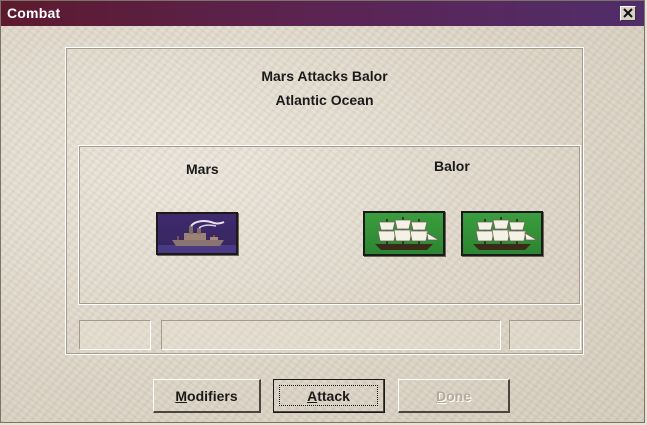  I want to click on done-button: Done, so click(454, 396).